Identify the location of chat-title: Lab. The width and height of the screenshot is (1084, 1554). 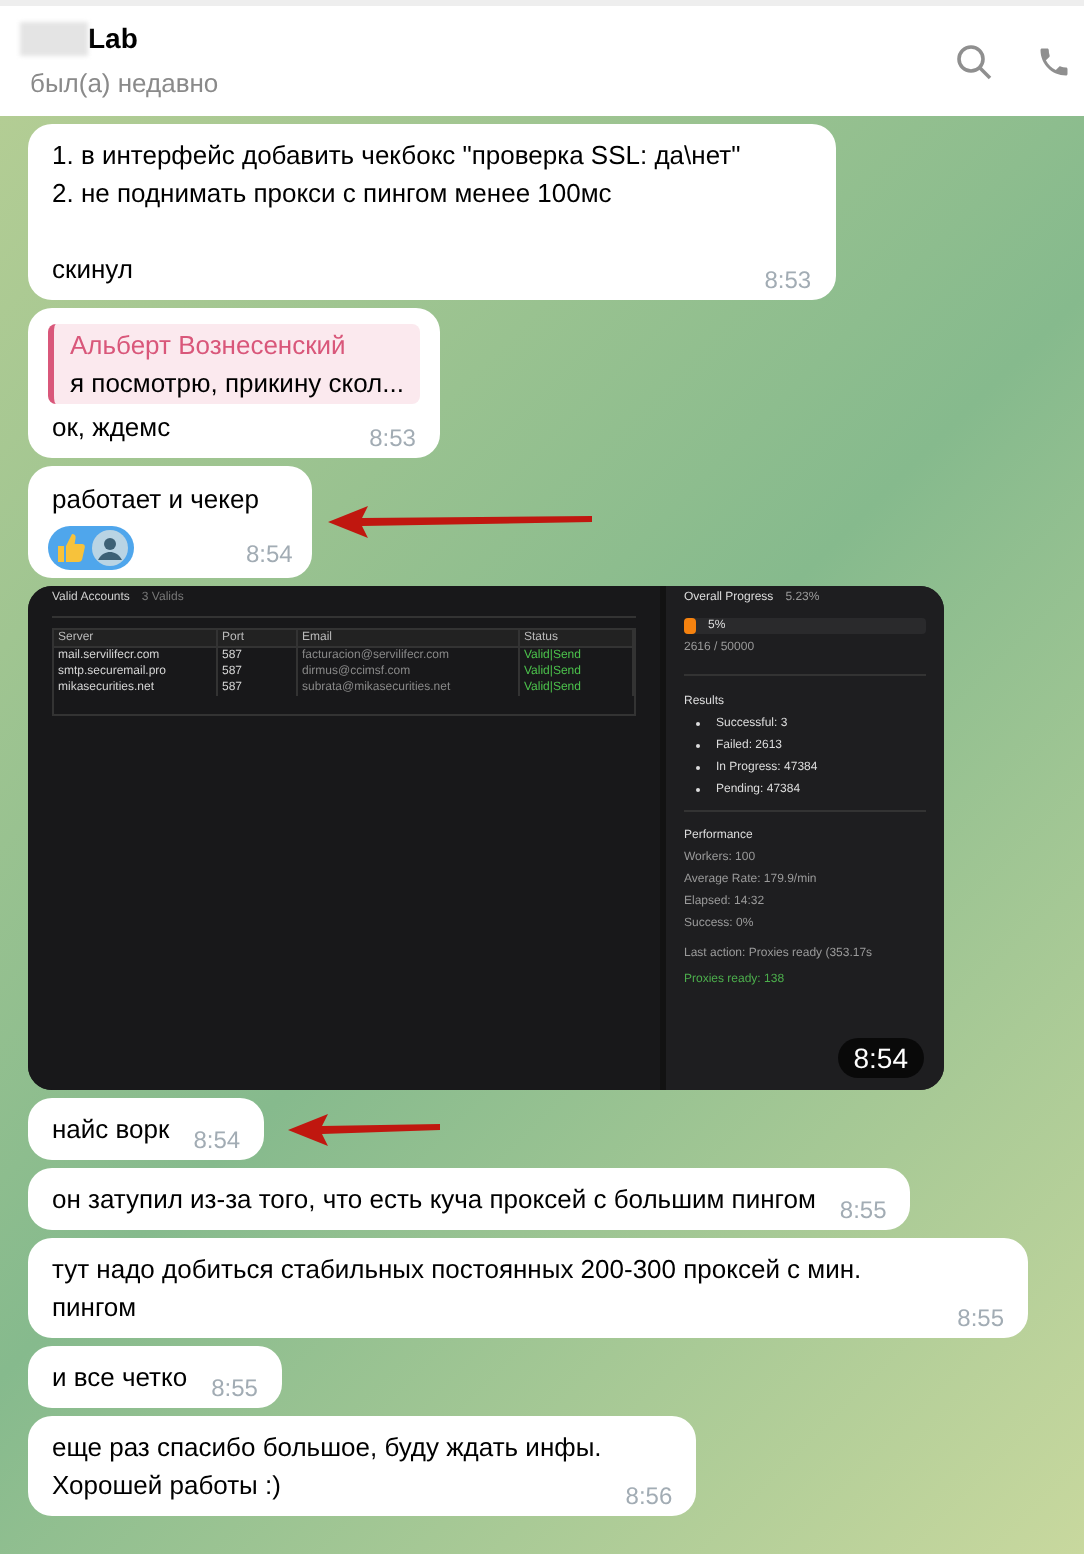
(113, 39).